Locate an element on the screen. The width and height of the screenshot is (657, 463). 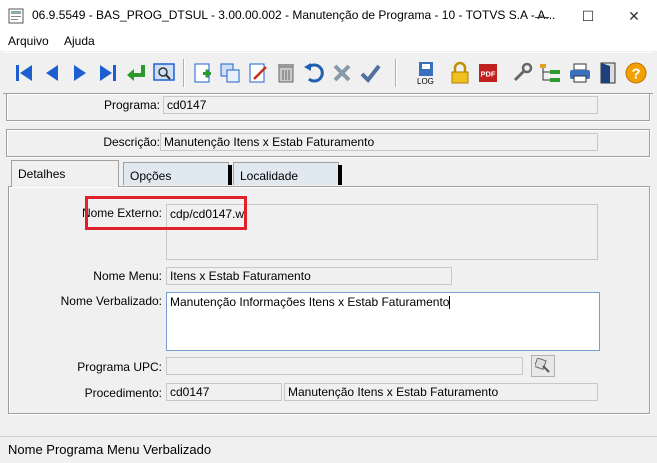
toolbar: LOG PDF ? is located at coordinates (328, 73).